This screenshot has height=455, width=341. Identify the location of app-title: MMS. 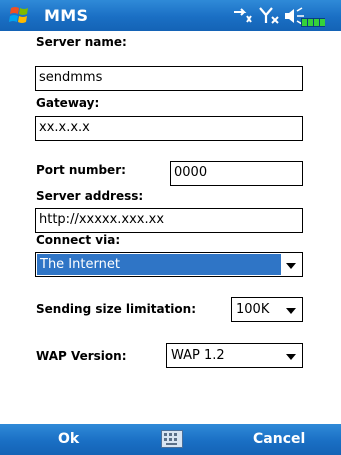
(66, 15).